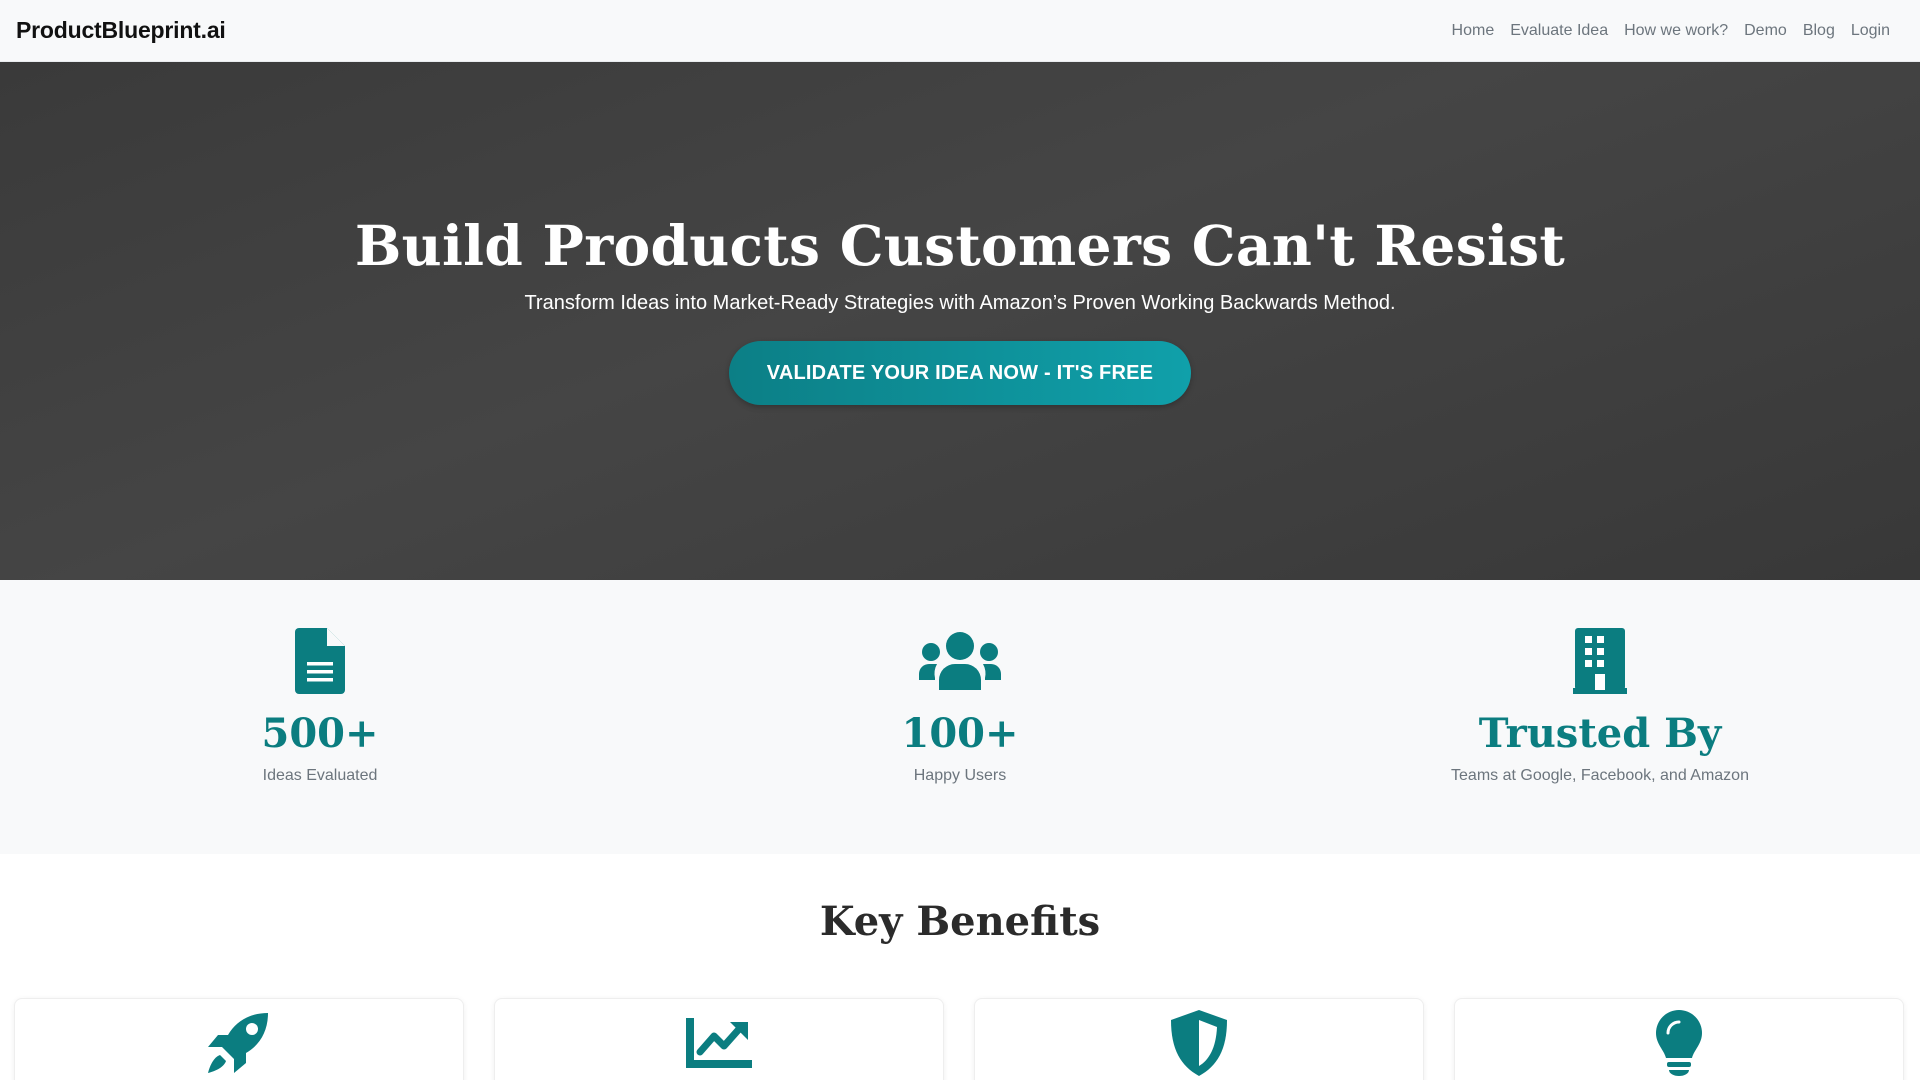  What do you see at coordinates (719, 1043) in the screenshot?
I see `chart-line-icon` at bounding box center [719, 1043].